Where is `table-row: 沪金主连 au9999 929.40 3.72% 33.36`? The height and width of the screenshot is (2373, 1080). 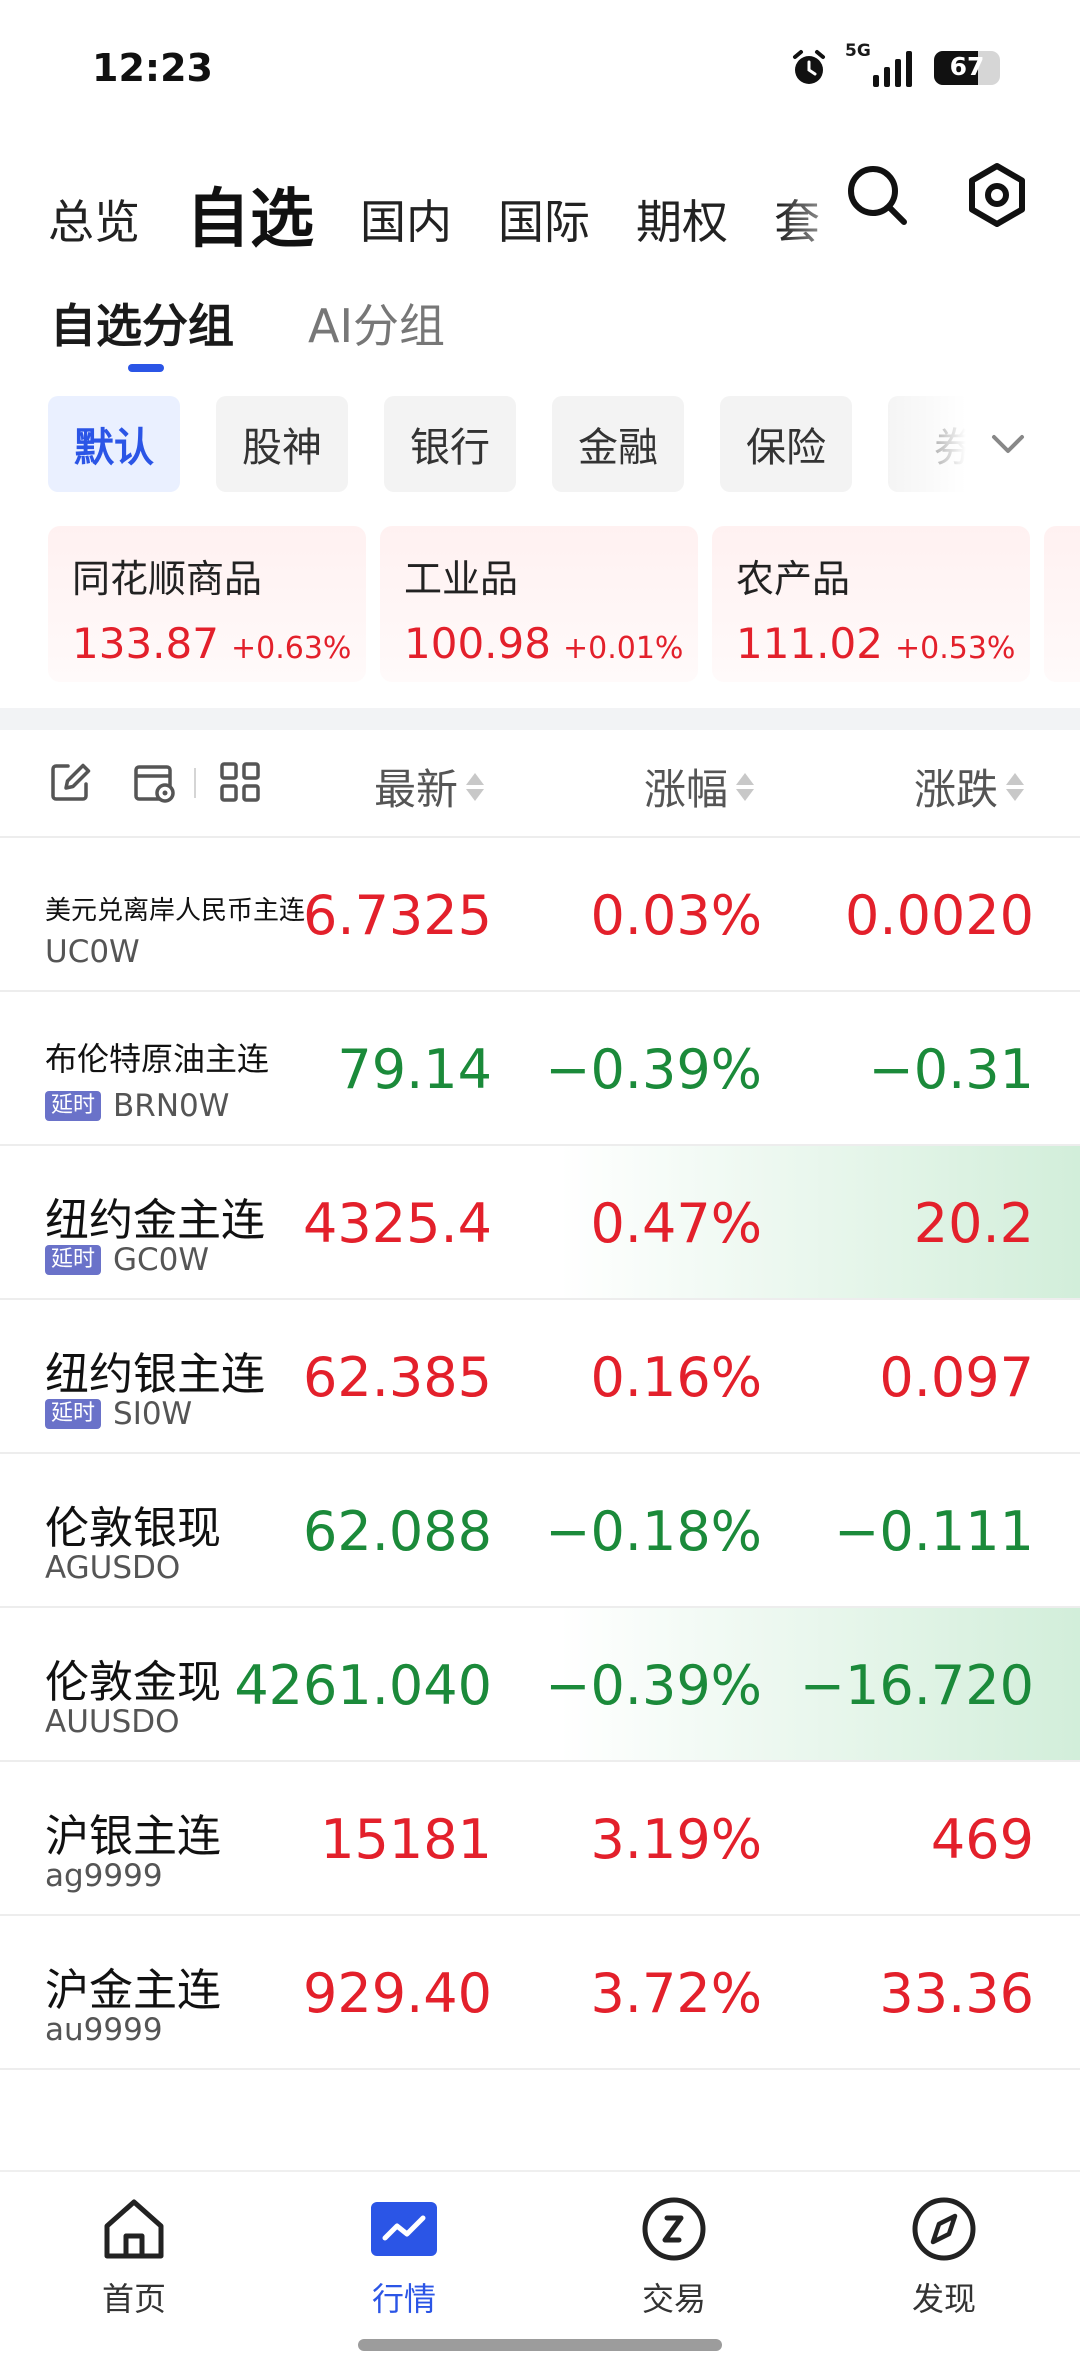
table-row: 沪金主连 au9999 929.40 3.72% 33.36 is located at coordinates (540, 1993).